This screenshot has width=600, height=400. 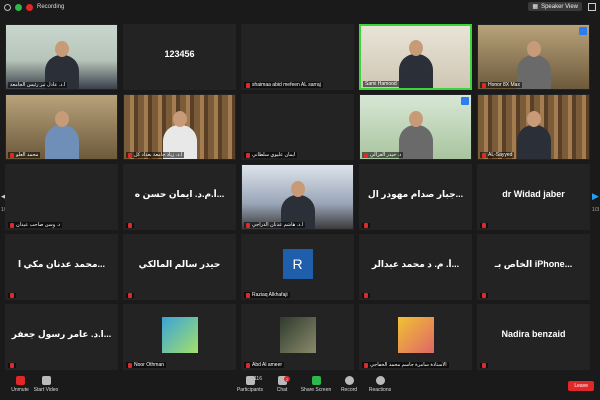 I want to click on participant-name: Sami Hamood, so click(x=381, y=84).